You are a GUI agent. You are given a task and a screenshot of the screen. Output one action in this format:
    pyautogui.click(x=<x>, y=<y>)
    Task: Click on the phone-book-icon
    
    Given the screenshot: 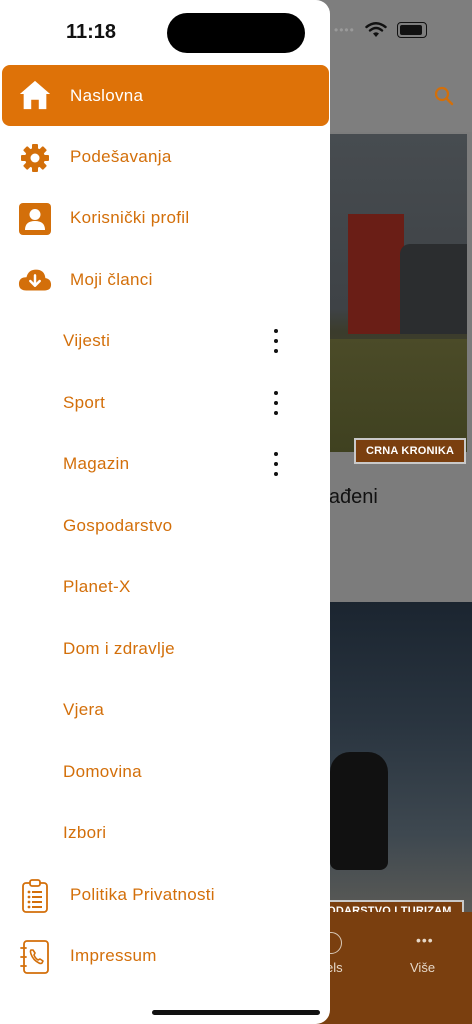 What is the action you would take?
    pyautogui.click(x=35, y=957)
    